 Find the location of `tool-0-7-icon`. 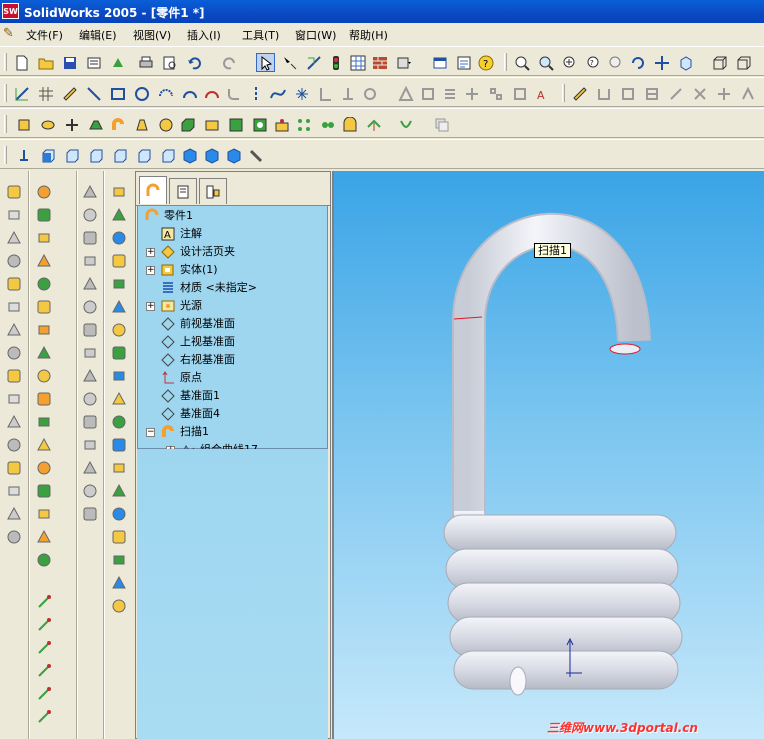

tool-0-7-icon is located at coordinates (14, 353).